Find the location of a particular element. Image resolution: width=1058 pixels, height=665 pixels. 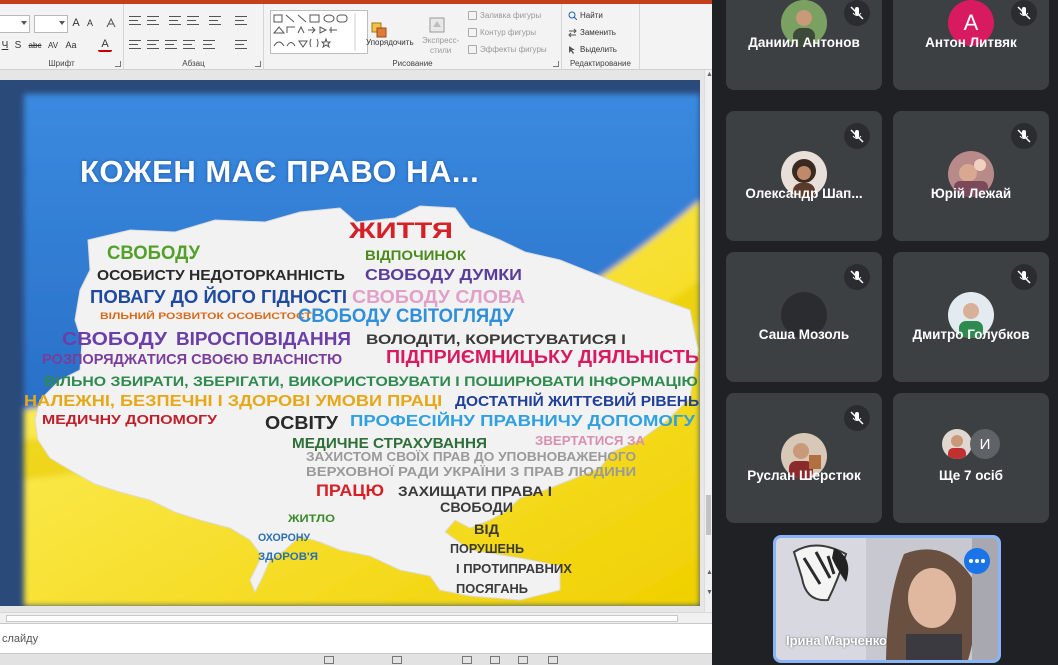

shape-outline-button: Контур фигуры is located at coordinates (502, 32).